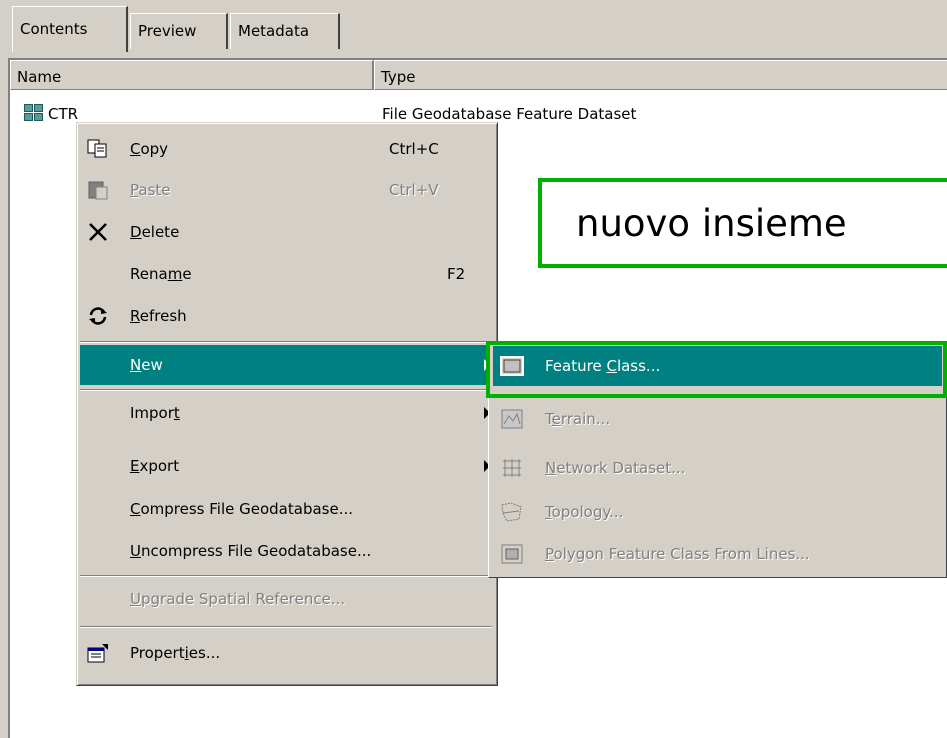 The image size is (947, 738). Describe the element at coordinates (179, 31) in the screenshot. I see `tab-preview: Preview` at that location.